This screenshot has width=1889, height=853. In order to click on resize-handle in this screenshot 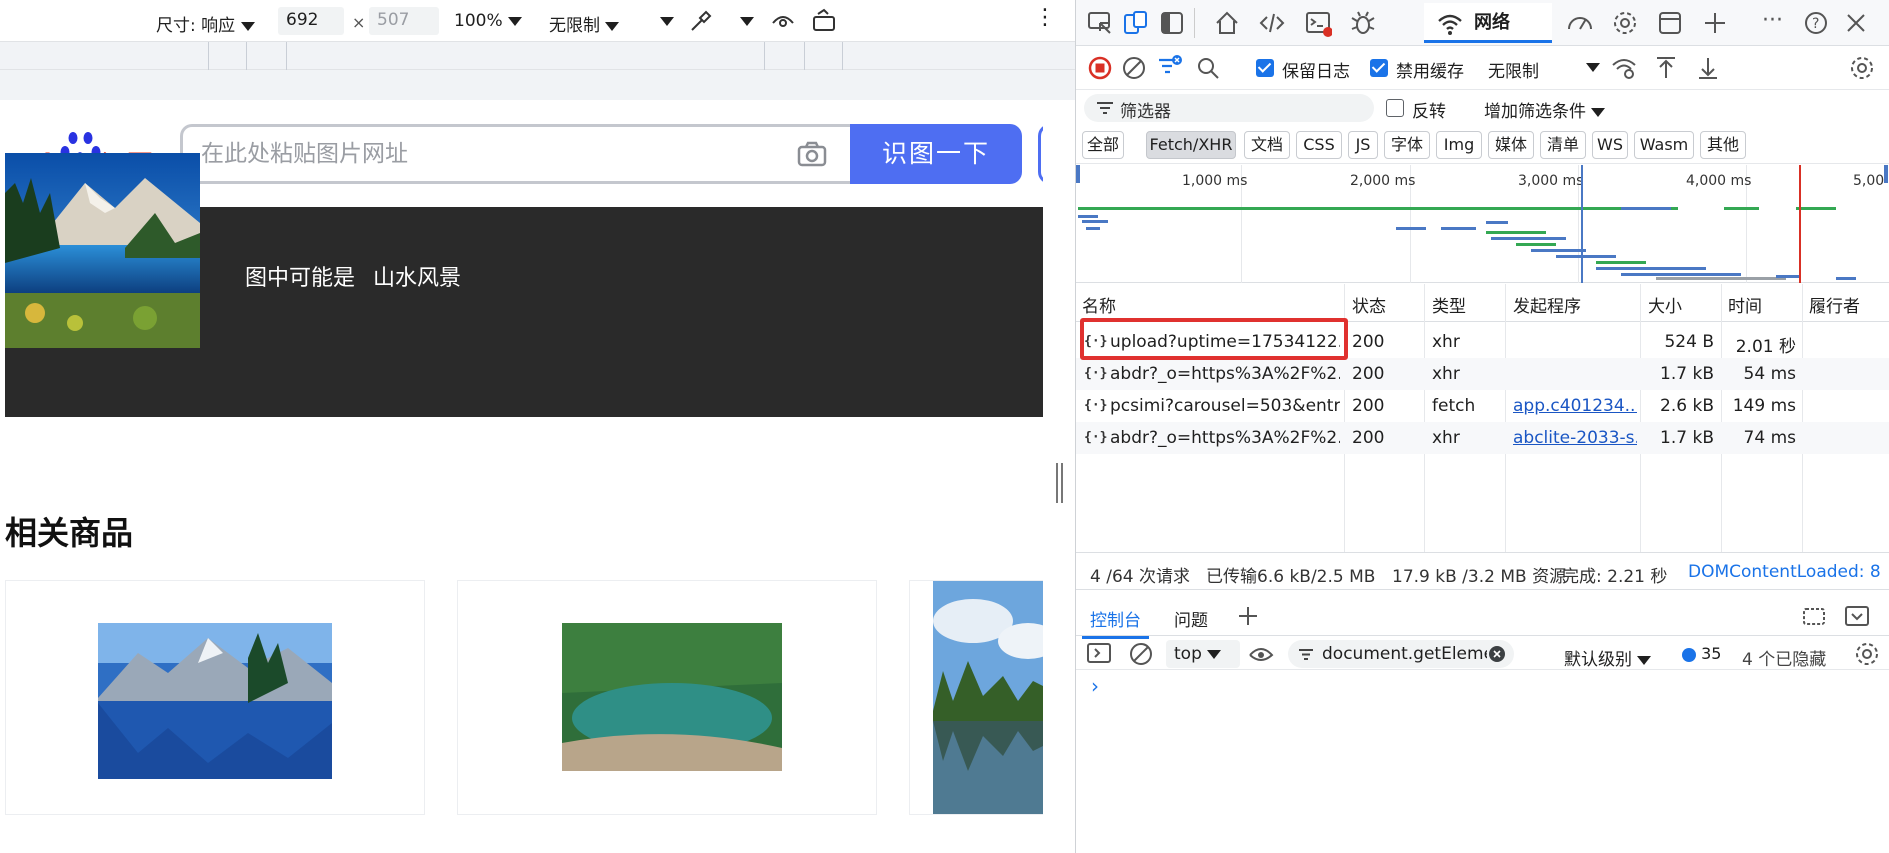, I will do `click(1059, 483)`.